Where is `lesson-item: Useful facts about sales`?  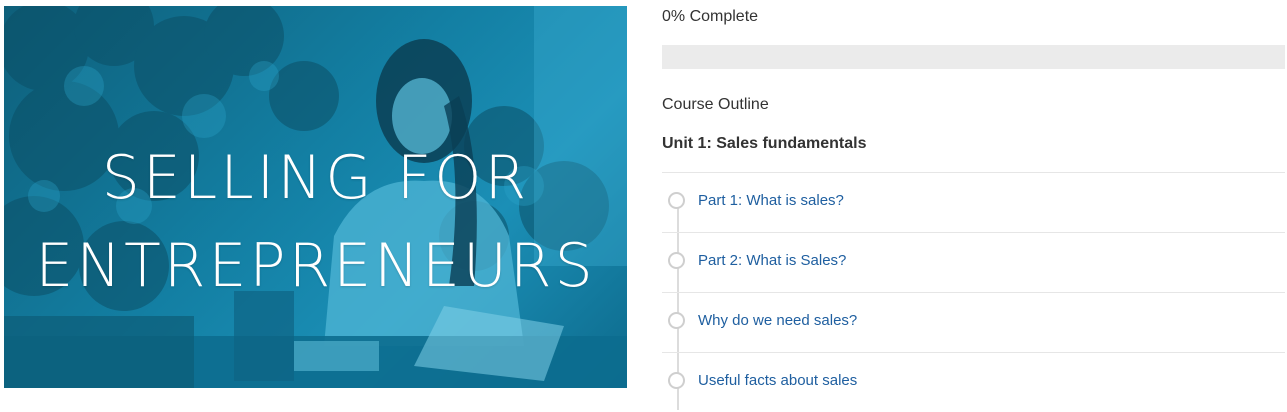 lesson-item: Useful facts about sales is located at coordinates (973, 382).